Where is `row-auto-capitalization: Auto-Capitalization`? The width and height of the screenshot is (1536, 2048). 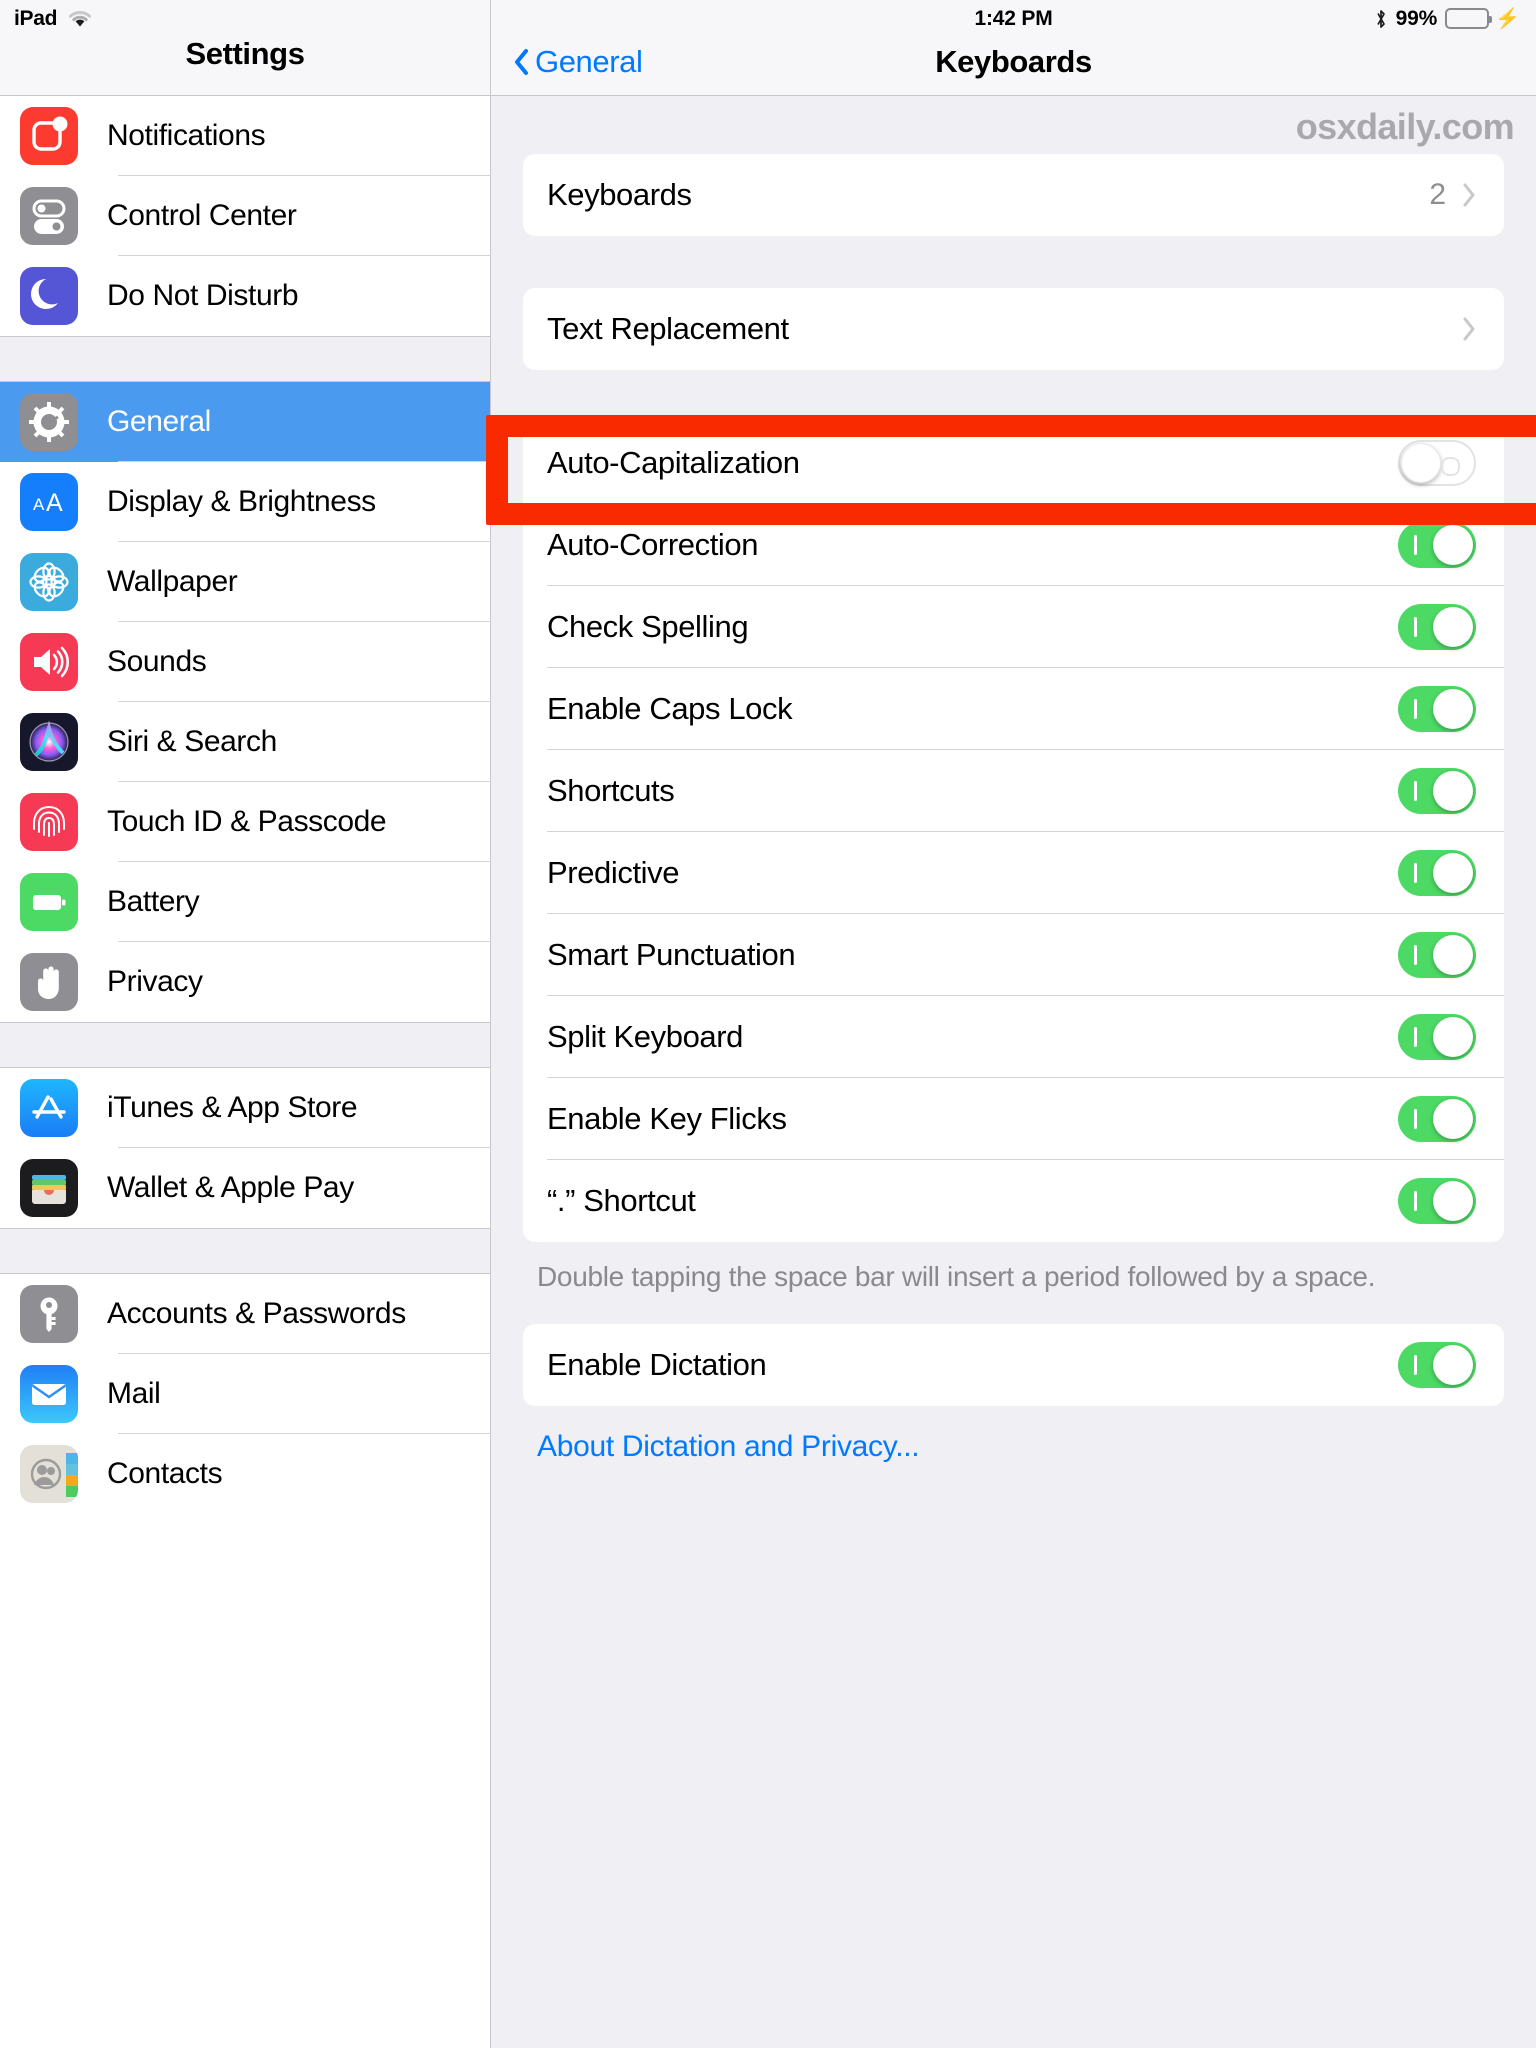
row-auto-capitalization: Auto-Capitalization is located at coordinates (1013, 463).